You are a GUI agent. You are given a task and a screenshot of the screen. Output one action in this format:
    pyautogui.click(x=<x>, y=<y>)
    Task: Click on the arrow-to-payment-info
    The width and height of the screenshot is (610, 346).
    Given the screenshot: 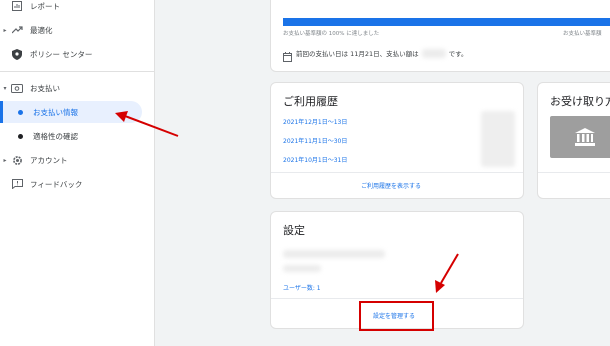 What is the action you would take?
    pyautogui.click(x=147, y=124)
    